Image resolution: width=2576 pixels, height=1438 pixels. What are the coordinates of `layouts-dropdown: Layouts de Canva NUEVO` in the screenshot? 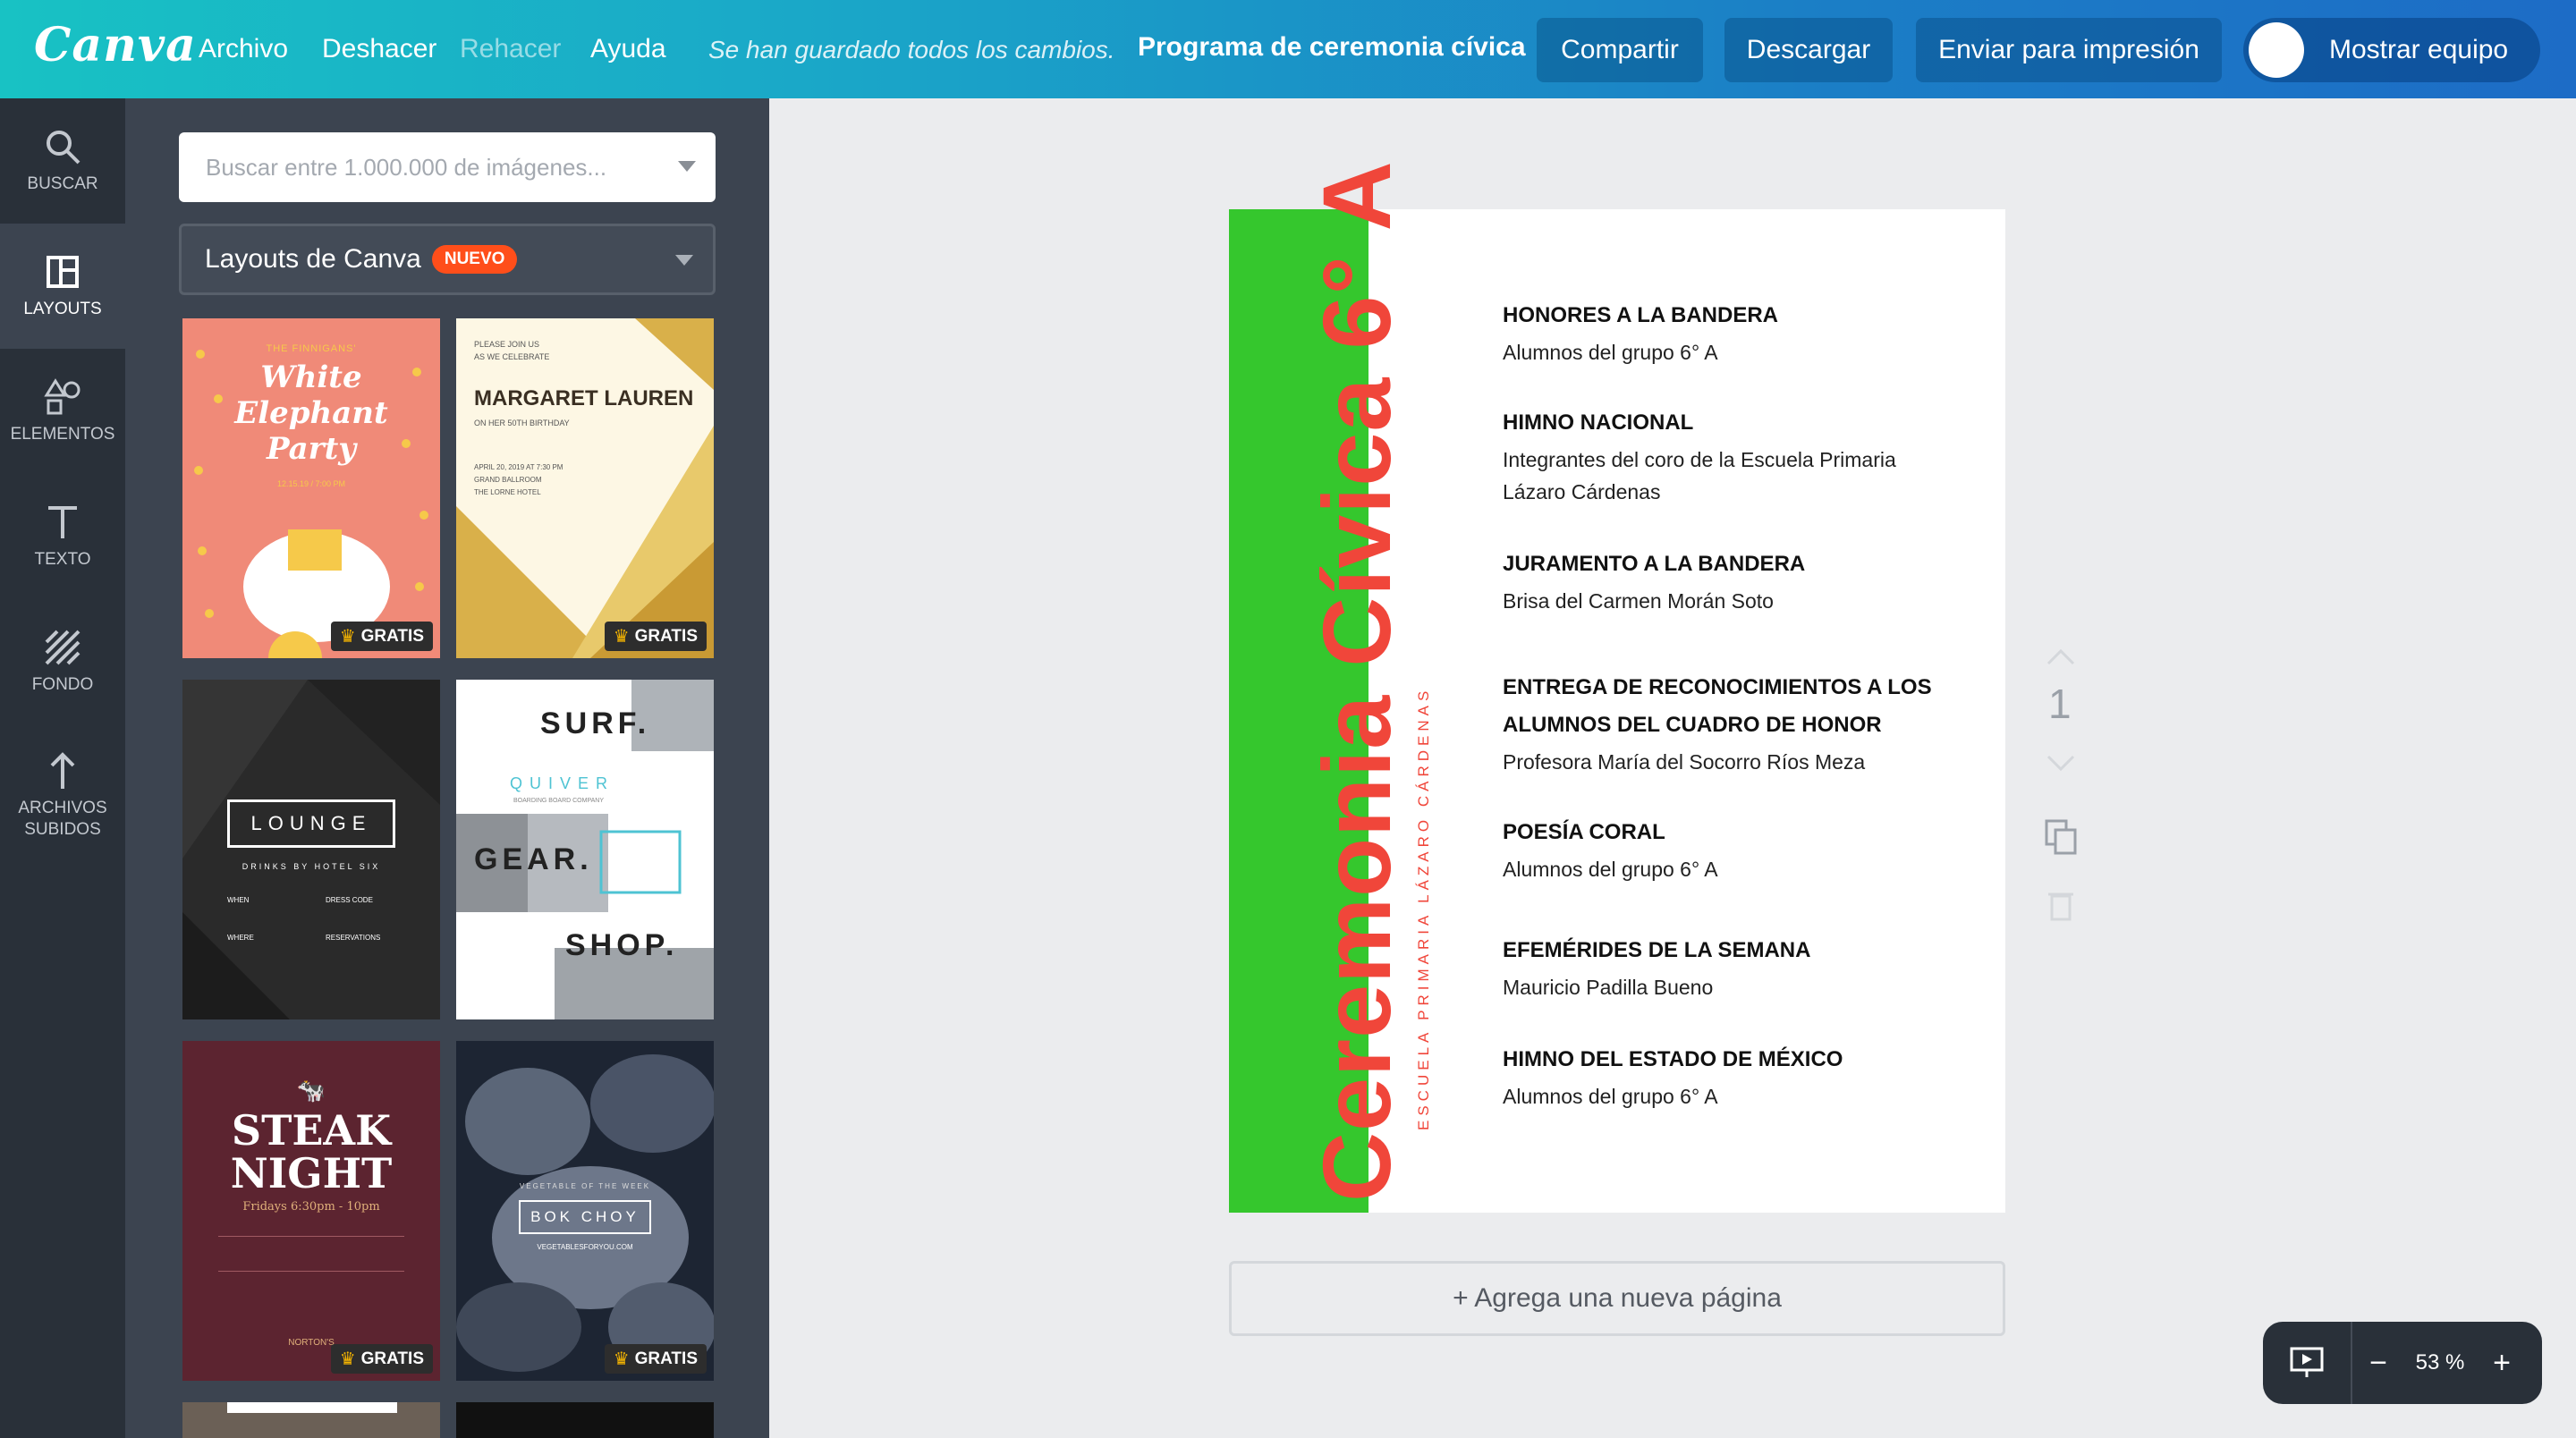 It's located at (447, 259).